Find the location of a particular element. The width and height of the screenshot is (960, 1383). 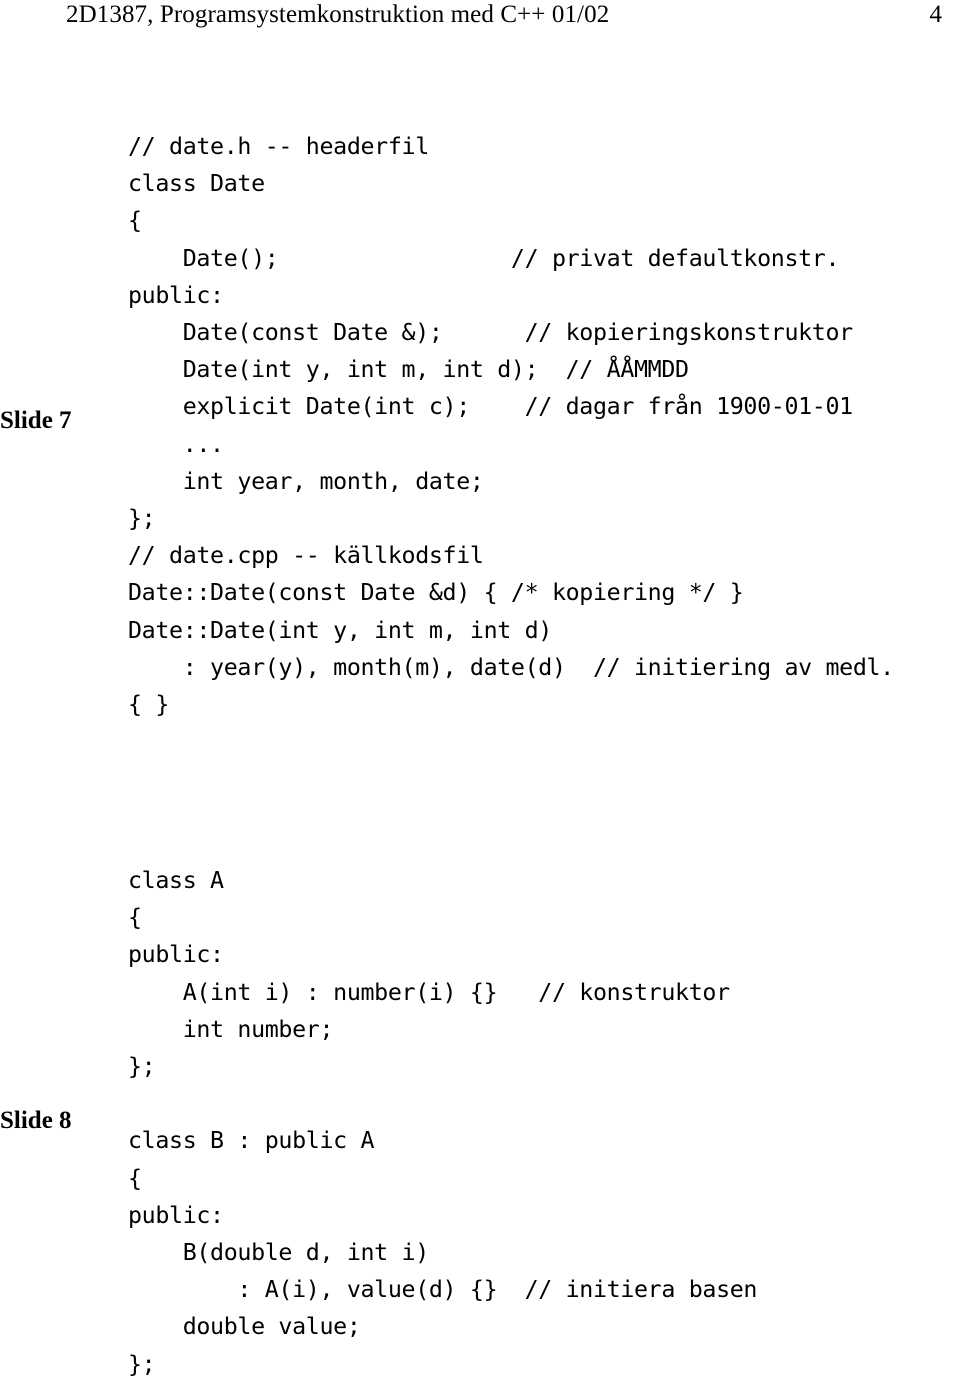

code-line: Date(); // privat defaultkonstr. is located at coordinates (511, 258).